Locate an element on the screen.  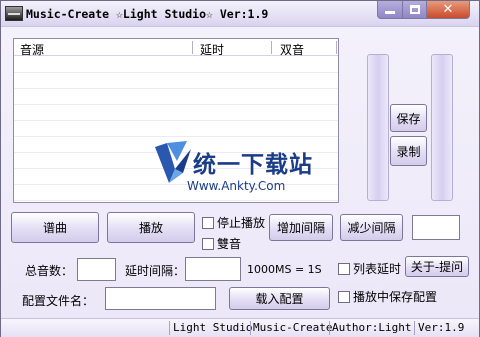
compose-button: 谱曲 is located at coordinates (55, 227).